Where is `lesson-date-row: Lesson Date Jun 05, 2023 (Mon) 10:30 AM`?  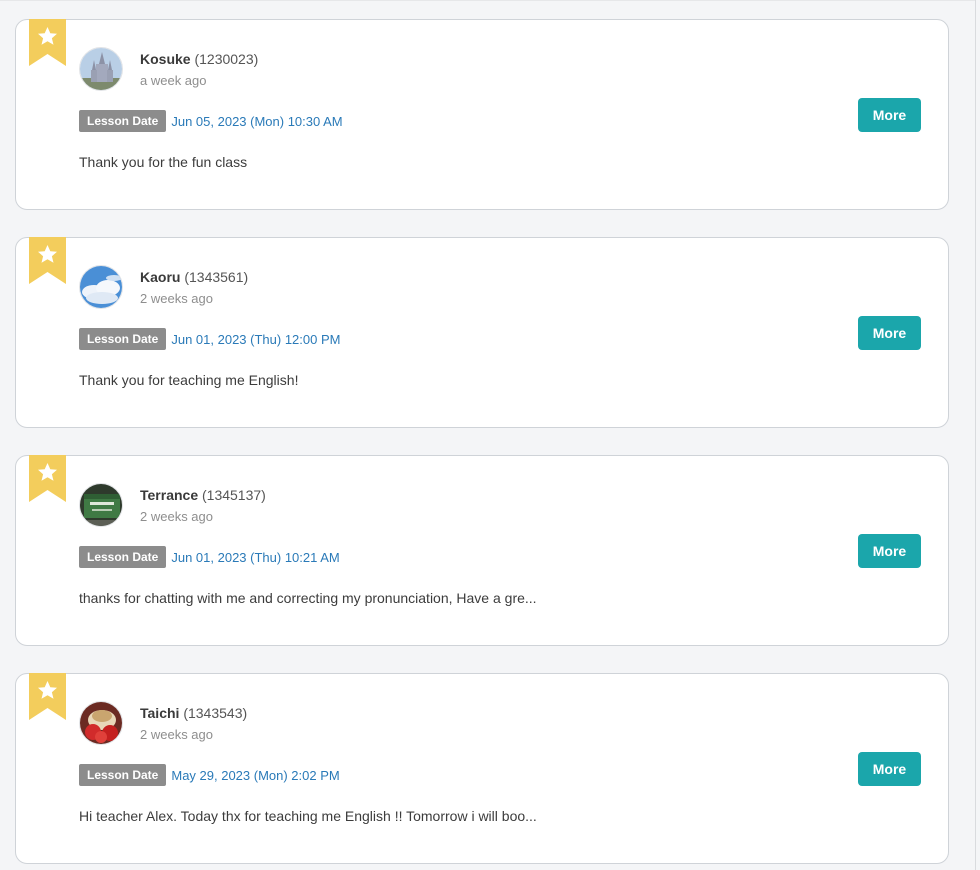
lesson-date-row: Lesson Date Jun 05, 2023 (Mon) 10:30 AM is located at coordinates (211, 121).